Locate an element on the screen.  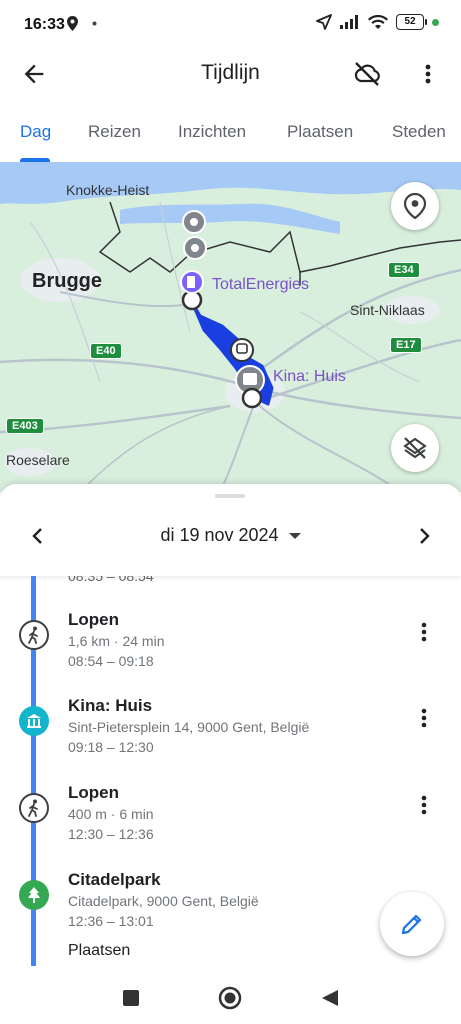
back-nav-button is located at coordinates (330, 998).